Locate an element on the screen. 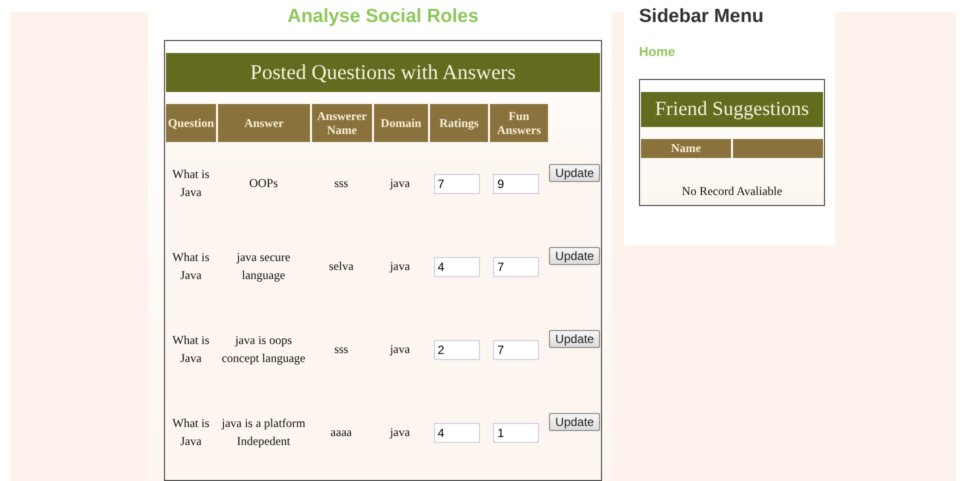  column-header: Answer is located at coordinates (264, 123).